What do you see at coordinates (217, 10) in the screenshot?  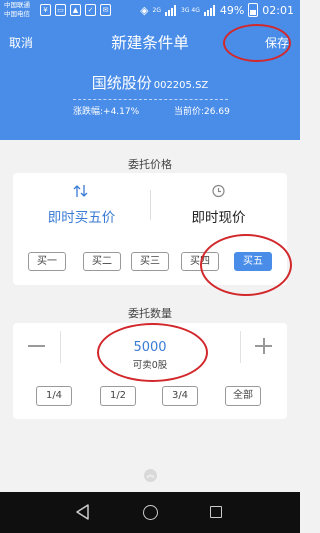 I see `status-right: ◈ 2G 3G 4G 49% 02:01` at bounding box center [217, 10].